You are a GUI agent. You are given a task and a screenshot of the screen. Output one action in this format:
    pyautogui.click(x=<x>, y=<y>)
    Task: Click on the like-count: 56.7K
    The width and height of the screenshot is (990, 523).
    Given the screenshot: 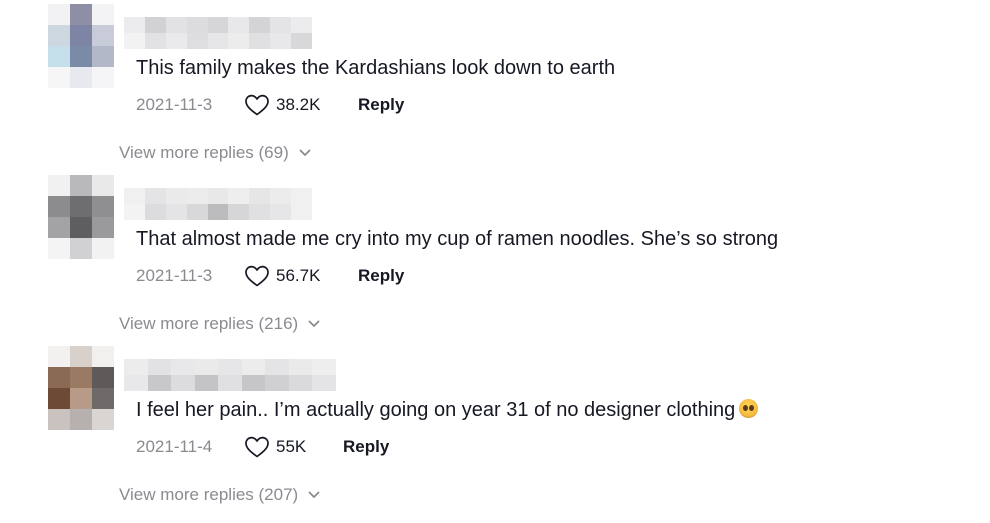 What is the action you would take?
    pyautogui.click(x=298, y=275)
    